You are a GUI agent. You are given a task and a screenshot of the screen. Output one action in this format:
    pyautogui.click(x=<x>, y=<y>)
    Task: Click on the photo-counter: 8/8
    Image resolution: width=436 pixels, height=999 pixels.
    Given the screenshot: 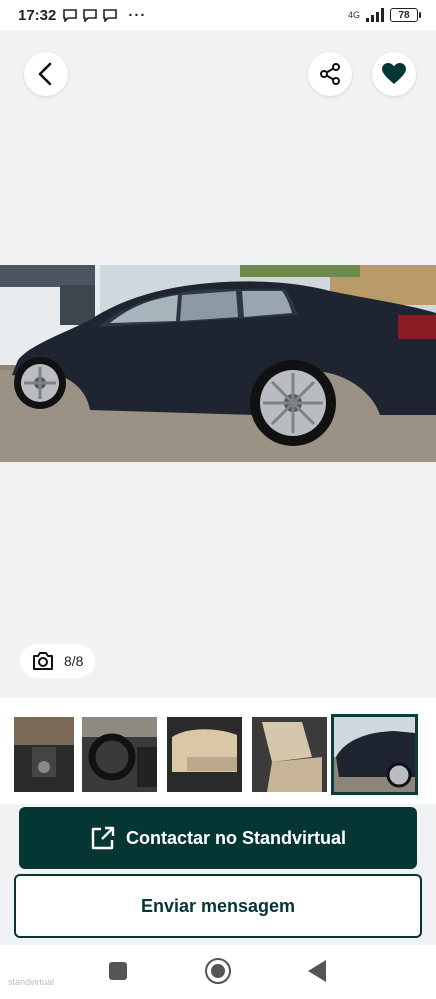 What is the action you would take?
    pyautogui.click(x=58, y=661)
    